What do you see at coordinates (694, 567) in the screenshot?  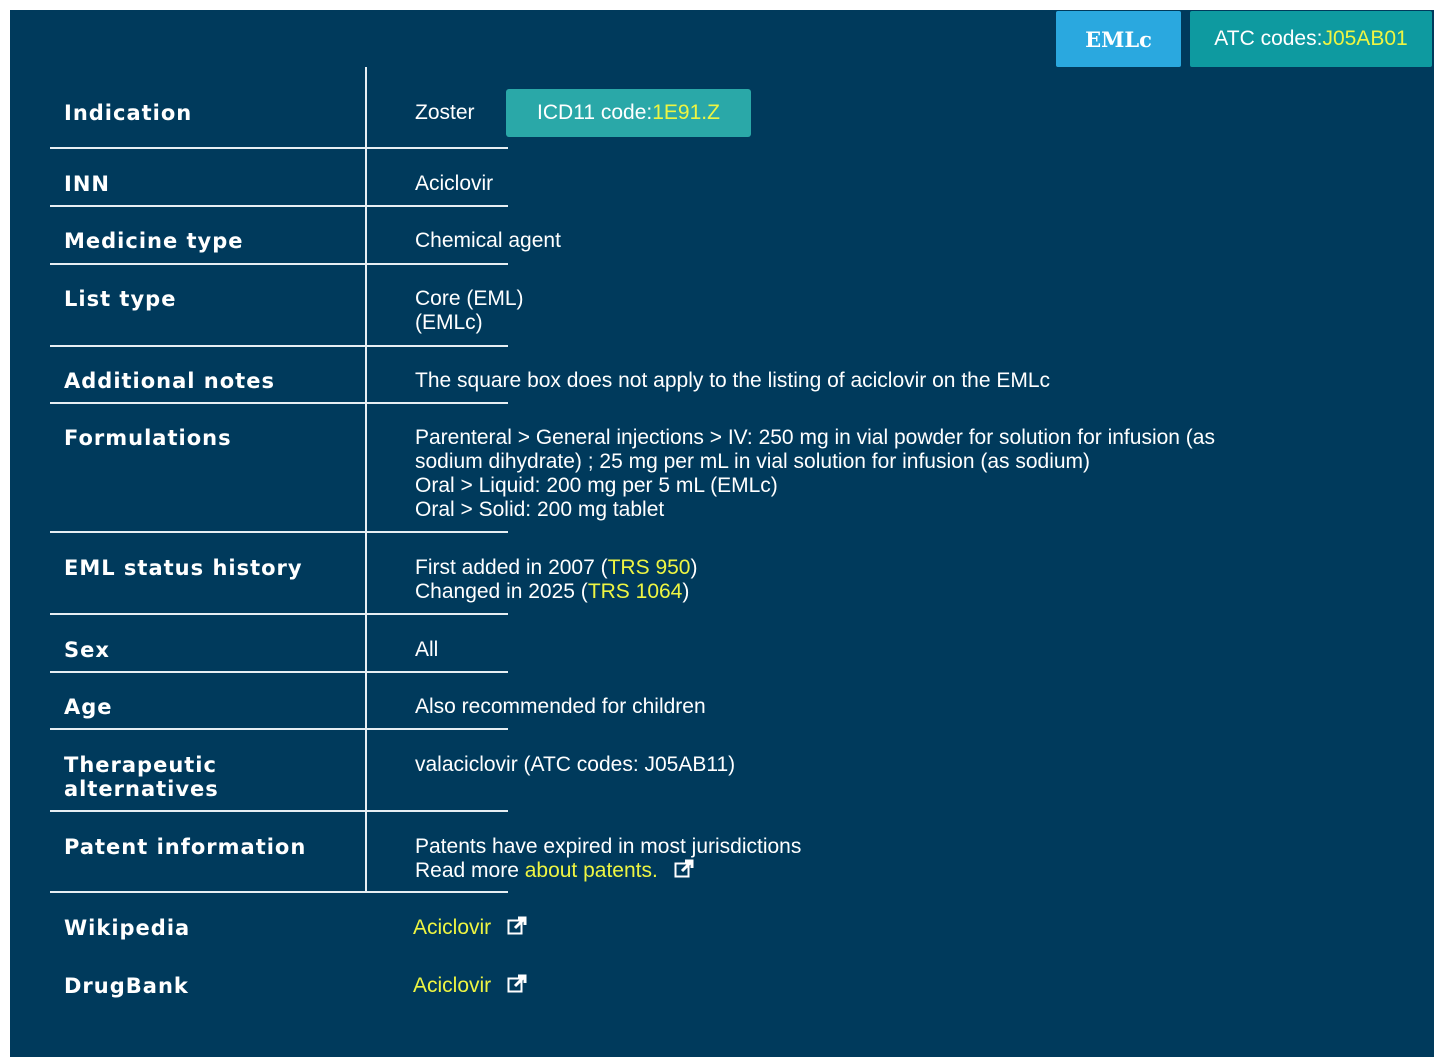 I see `eml-status-line1-close: )` at bounding box center [694, 567].